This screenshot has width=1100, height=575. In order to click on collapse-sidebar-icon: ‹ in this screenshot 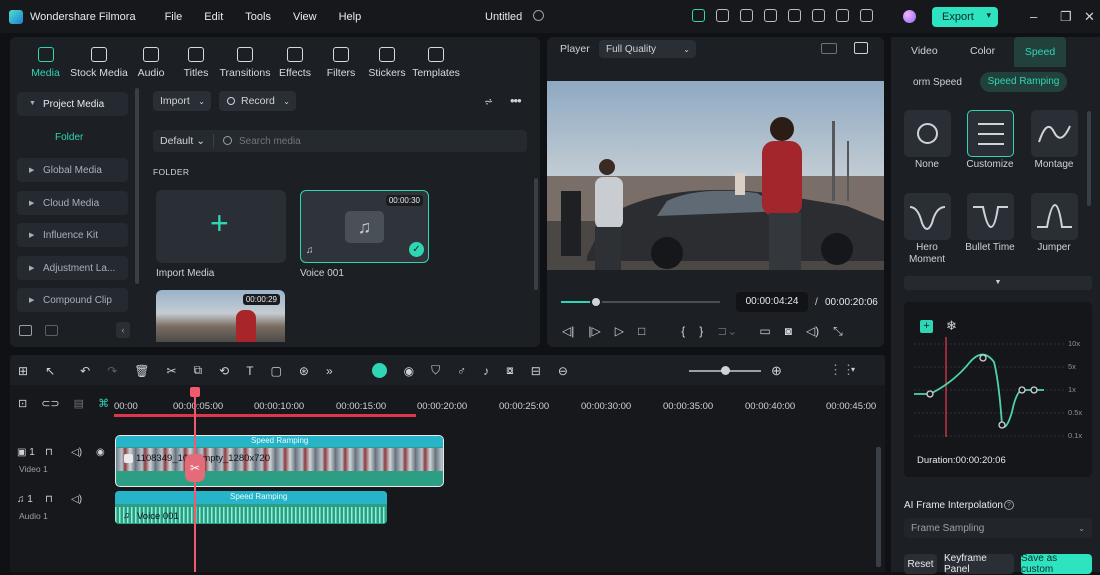, I will do `click(123, 330)`.